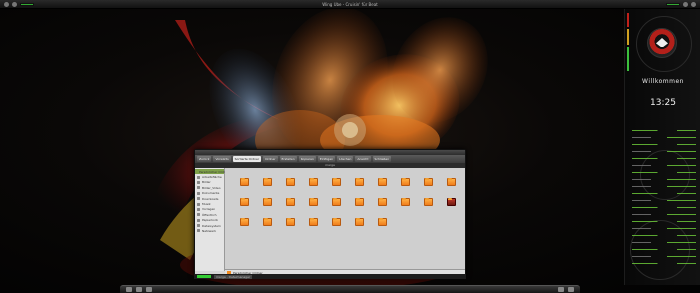 The height and width of the screenshot is (293, 700). I want to click on documents-icon, so click(198, 193).